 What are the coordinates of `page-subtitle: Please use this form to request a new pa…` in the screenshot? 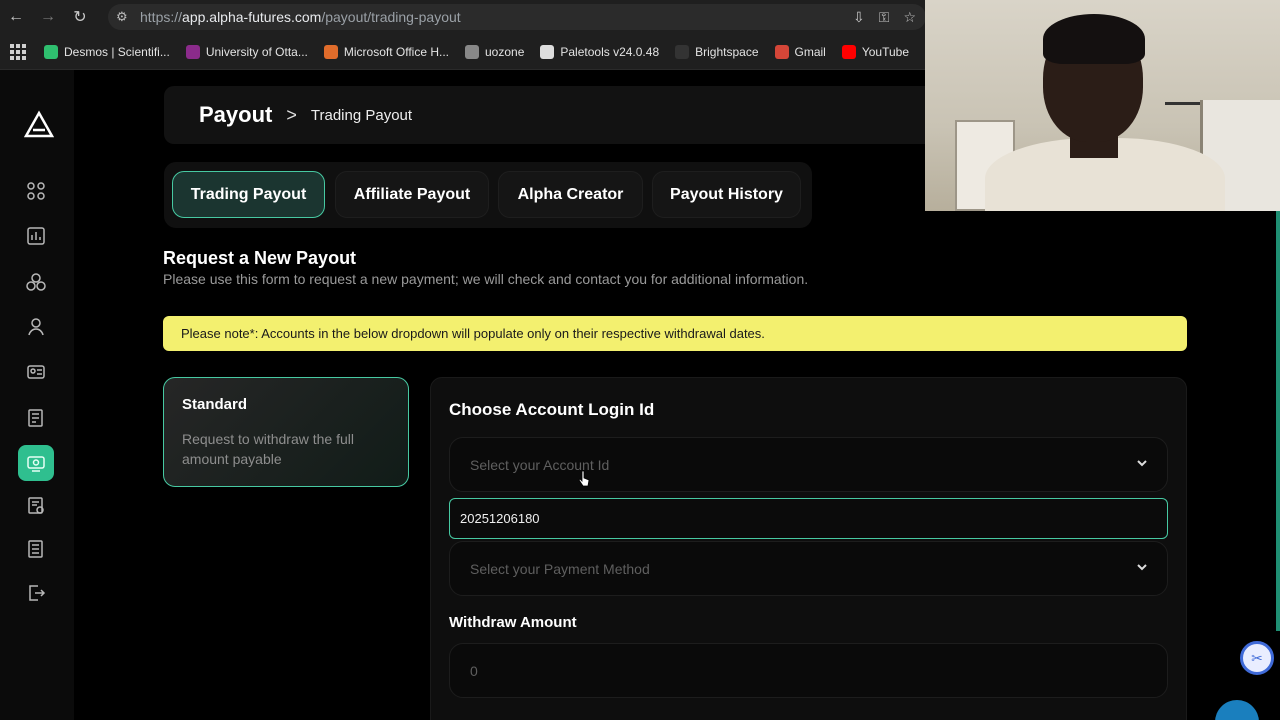 It's located at (486, 279).